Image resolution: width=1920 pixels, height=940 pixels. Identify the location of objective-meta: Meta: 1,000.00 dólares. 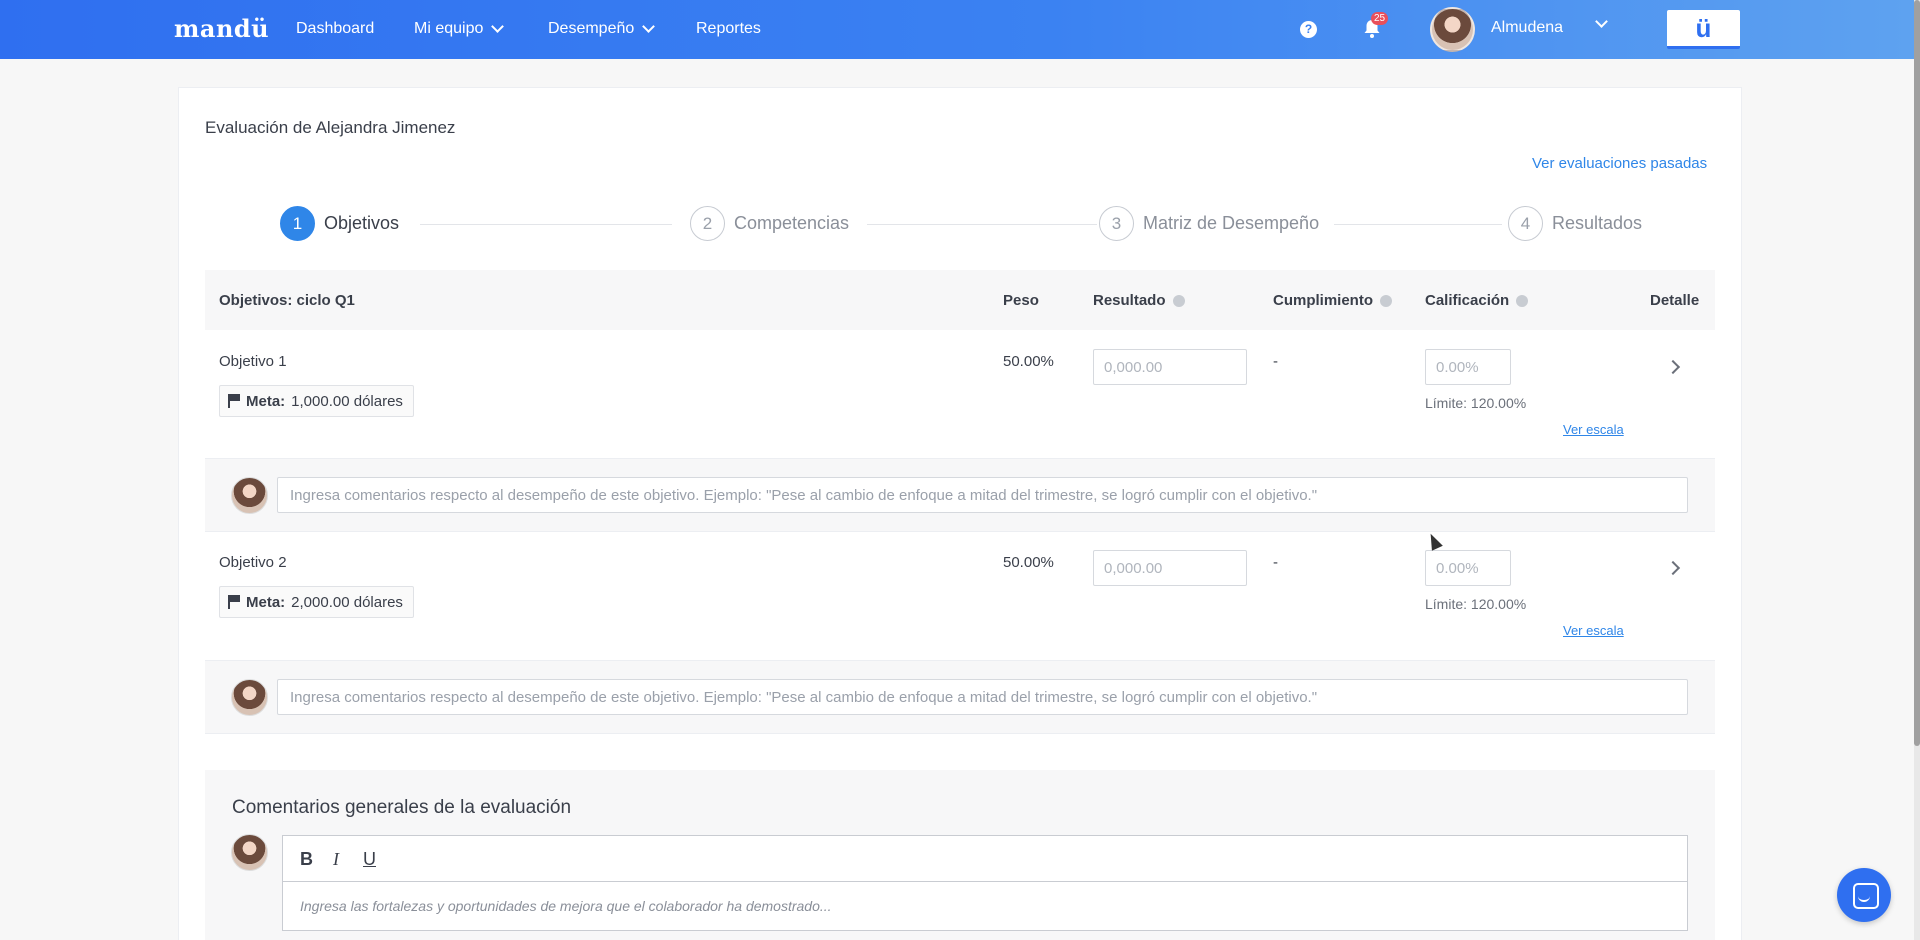
(316, 401).